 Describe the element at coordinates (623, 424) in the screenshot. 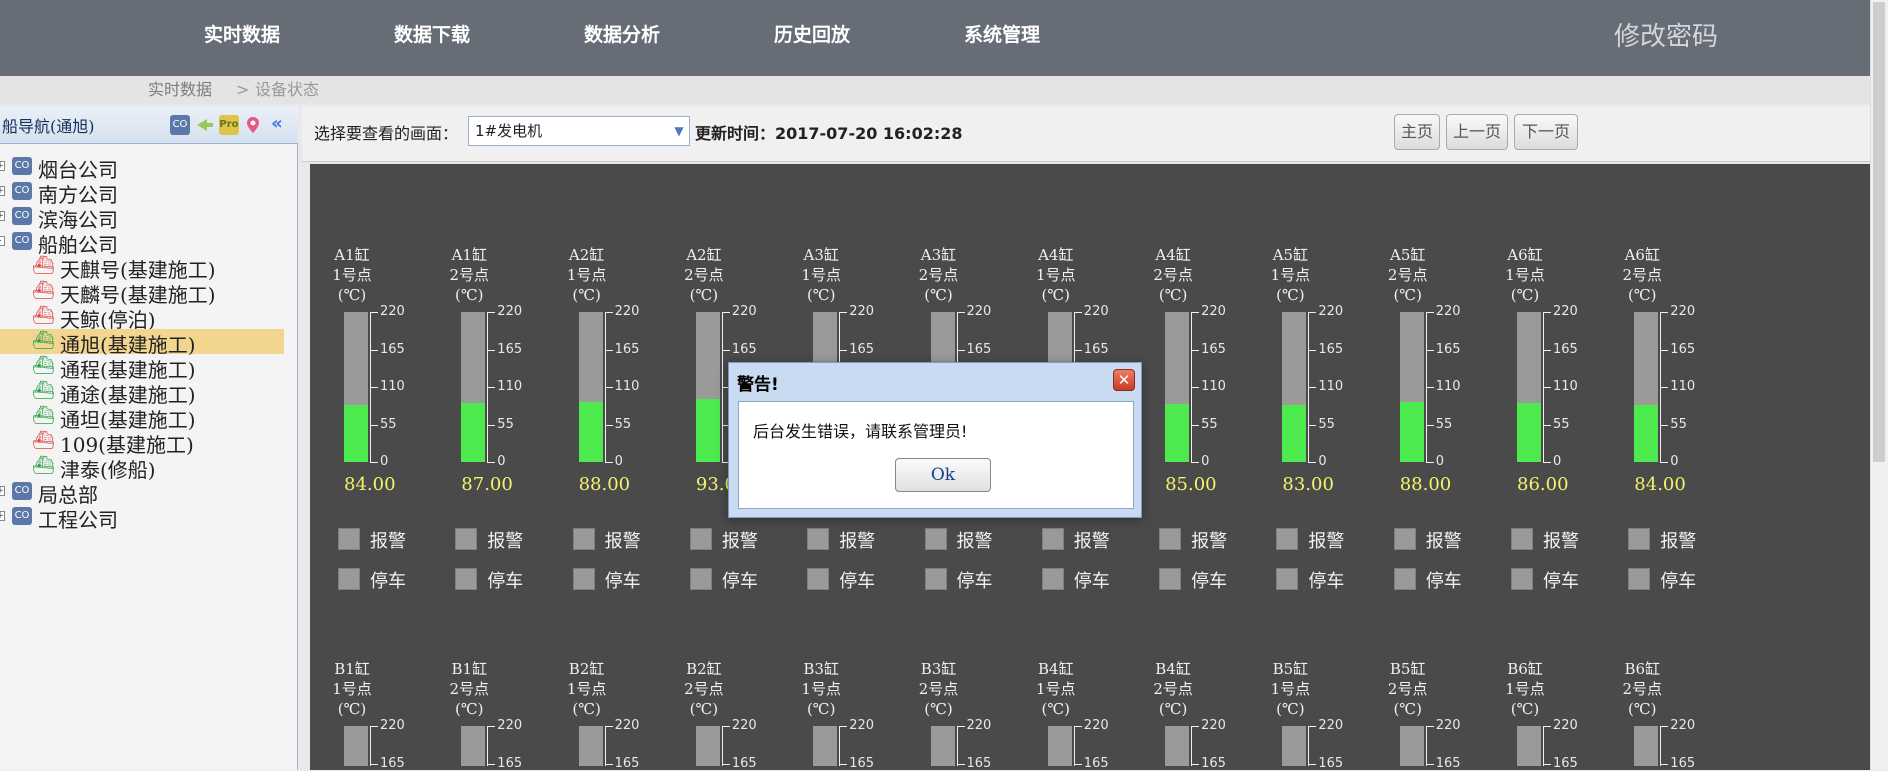

I see `gauge-tick-label: 55` at that location.